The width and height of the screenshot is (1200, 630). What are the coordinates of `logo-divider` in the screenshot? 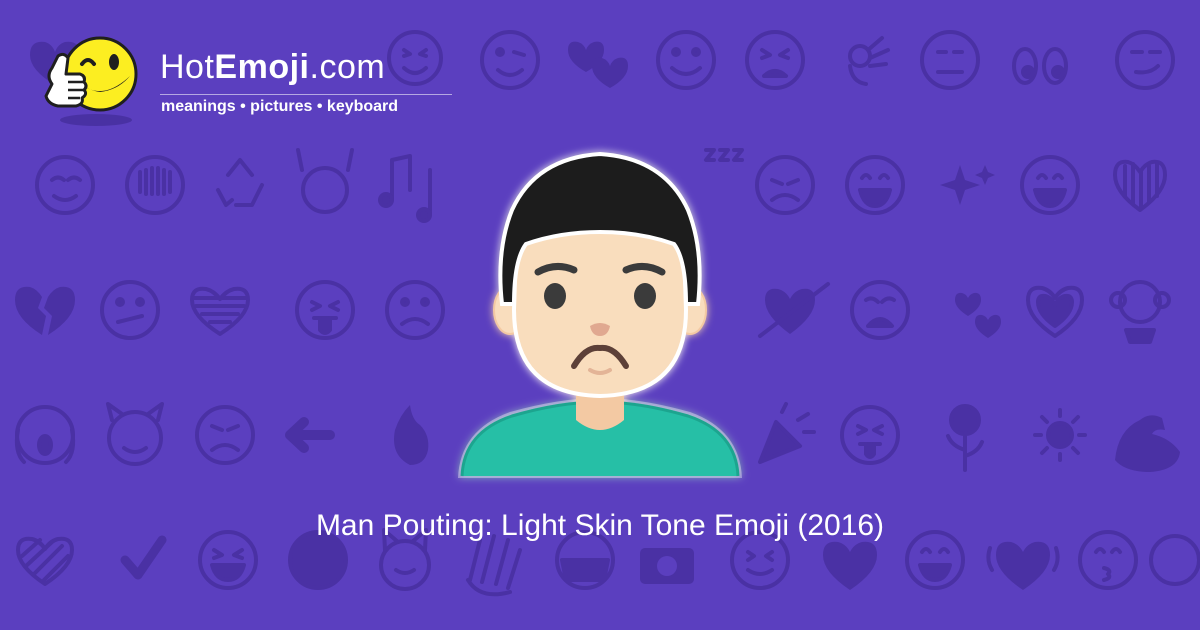 It's located at (306, 94).